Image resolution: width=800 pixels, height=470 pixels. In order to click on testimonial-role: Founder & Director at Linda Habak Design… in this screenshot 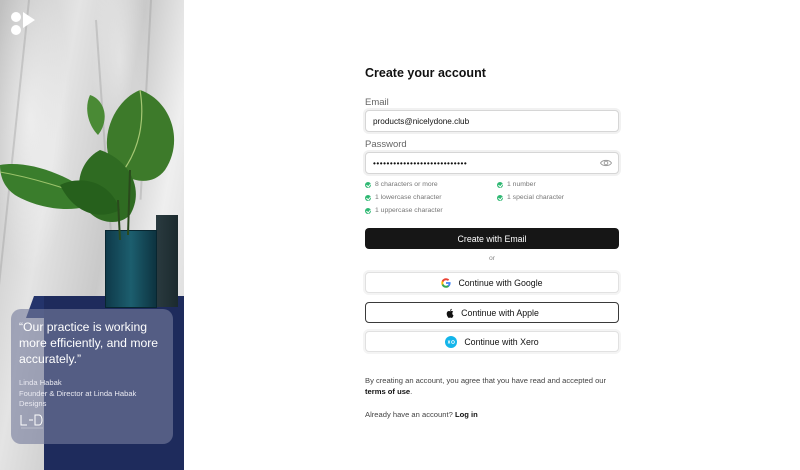, I will do `click(78, 398)`.